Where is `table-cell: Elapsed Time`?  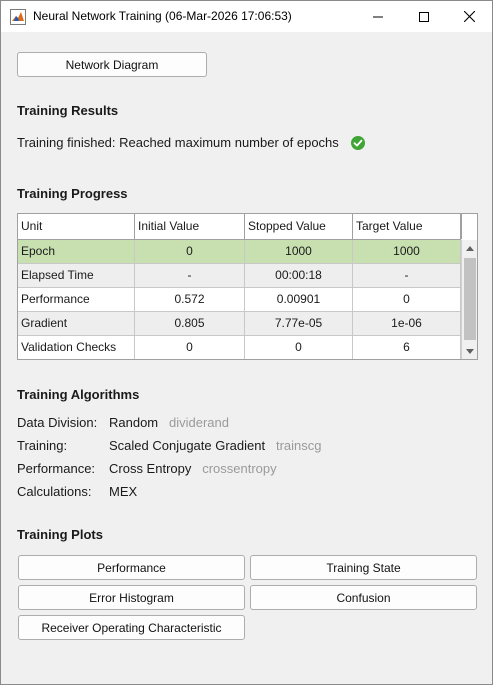
table-cell: Elapsed Time is located at coordinates (76, 275).